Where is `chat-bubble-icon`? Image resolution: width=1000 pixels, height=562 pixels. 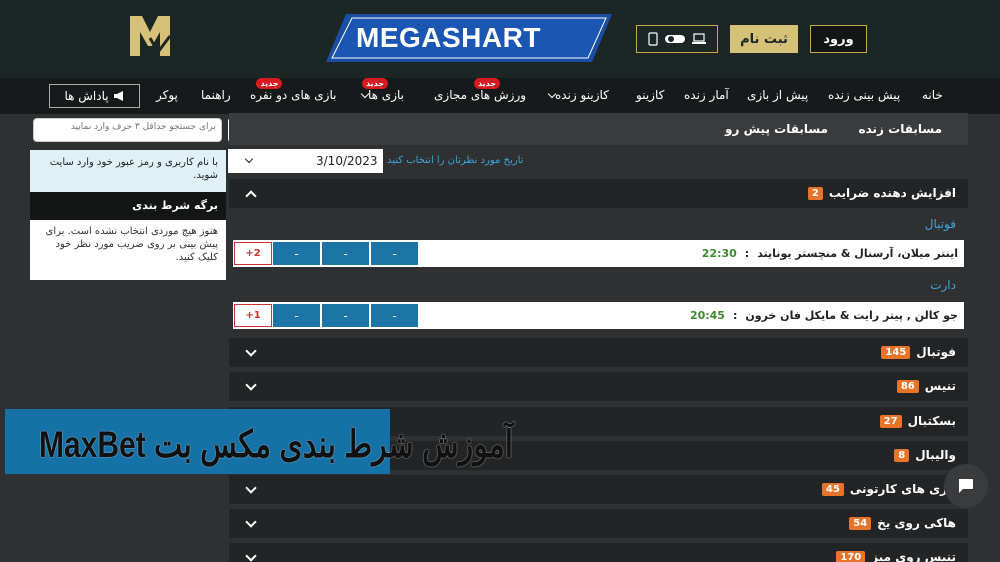 chat-bubble-icon is located at coordinates (966, 486).